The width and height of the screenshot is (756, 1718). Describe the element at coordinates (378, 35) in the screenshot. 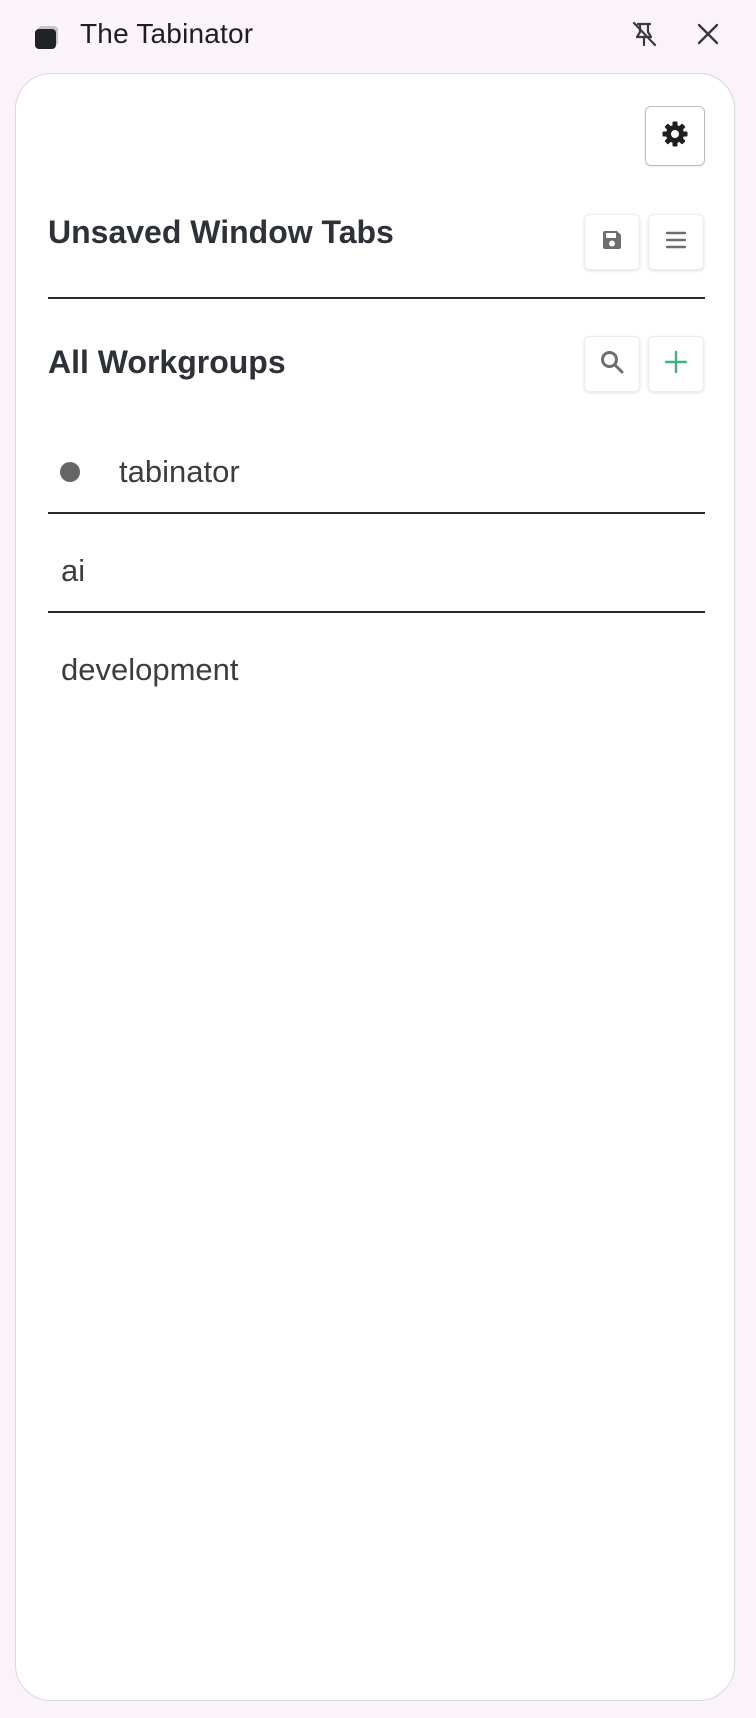

I see `title-bar: The Tabinator` at that location.